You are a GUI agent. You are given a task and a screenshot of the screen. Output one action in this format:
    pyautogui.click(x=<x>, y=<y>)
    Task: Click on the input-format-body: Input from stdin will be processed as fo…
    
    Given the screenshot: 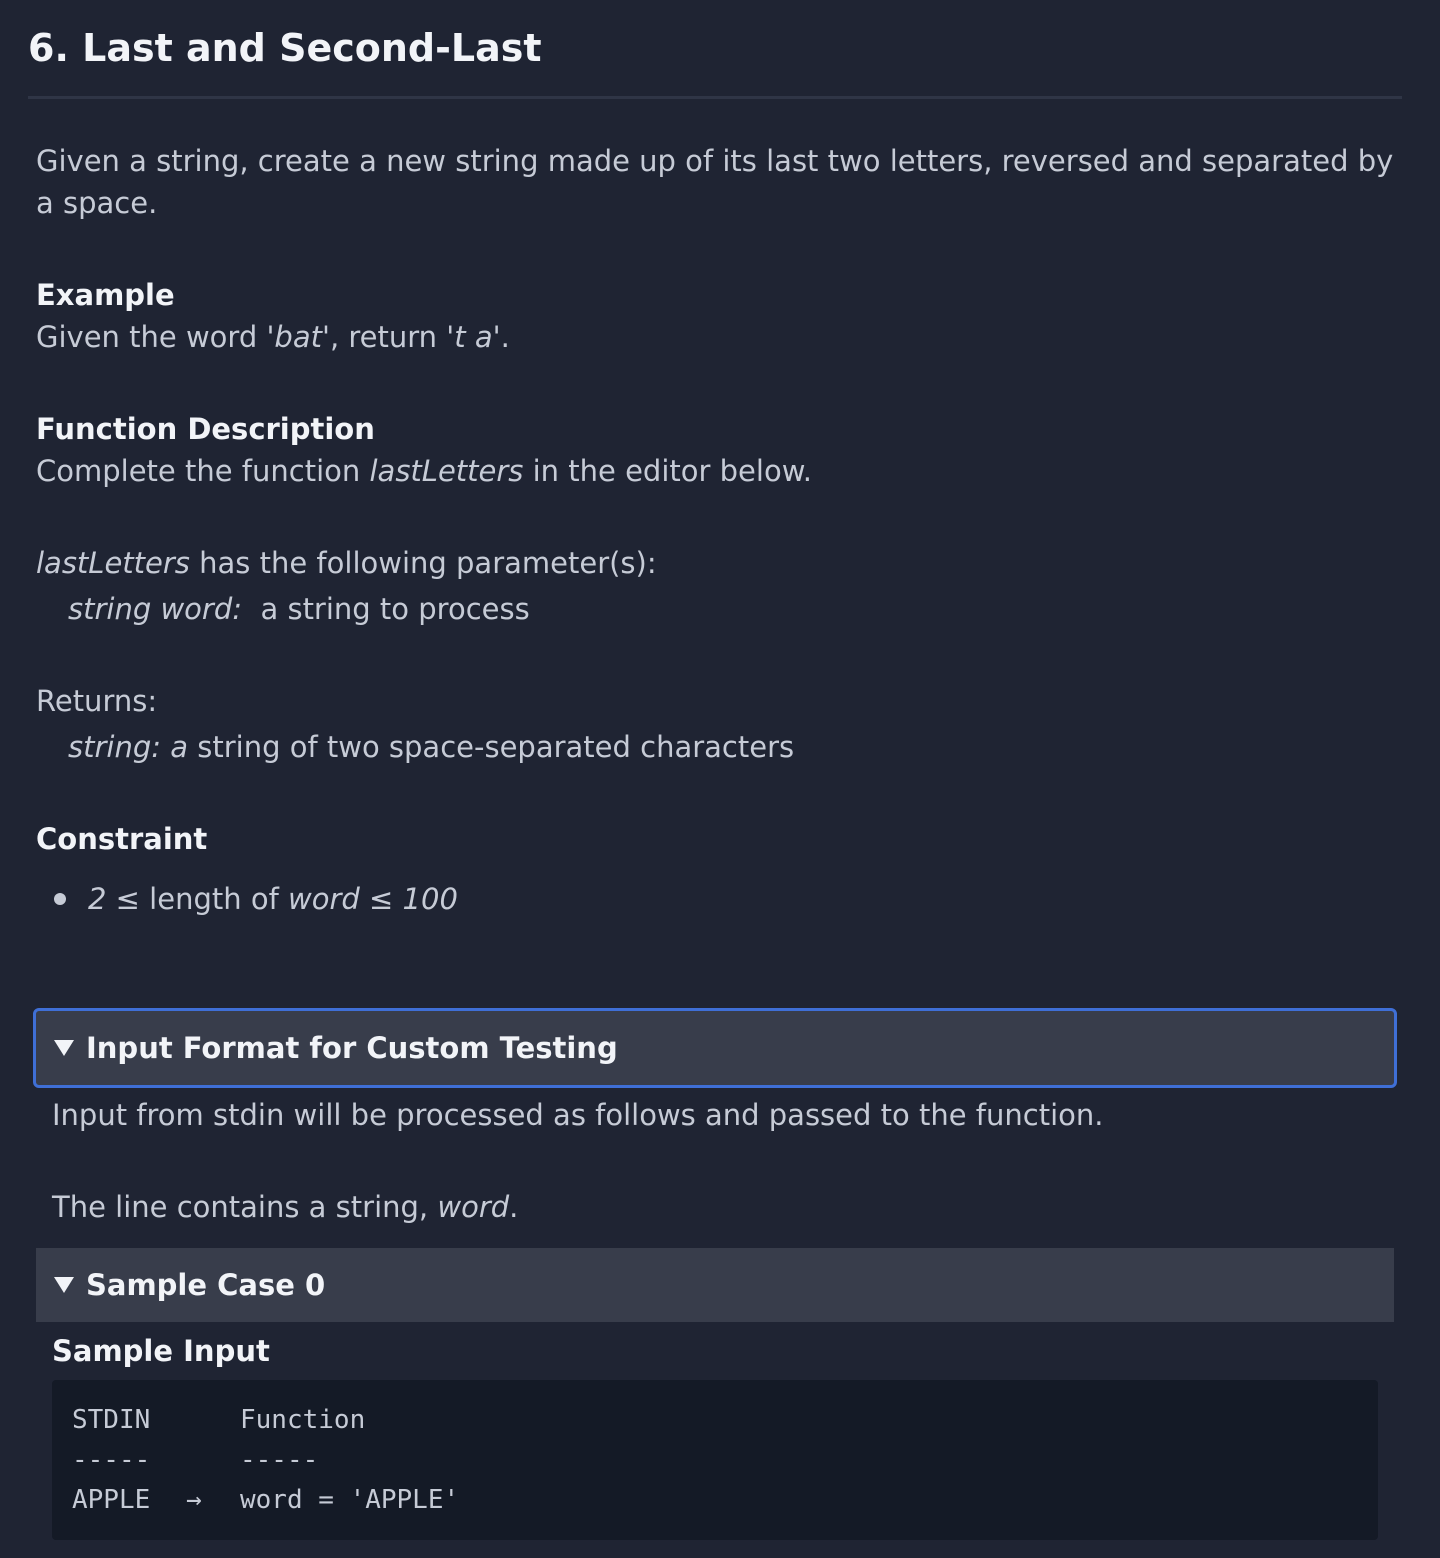 What is the action you would take?
    pyautogui.click(x=722, y=1161)
    